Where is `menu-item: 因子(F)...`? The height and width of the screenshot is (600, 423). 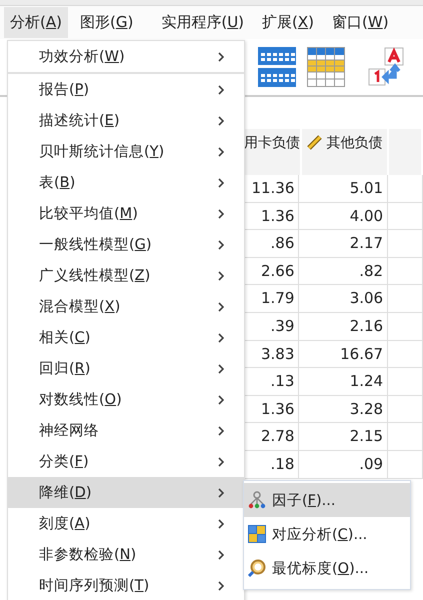 menu-item: 因子(F)... is located at coordinates (327, 500).